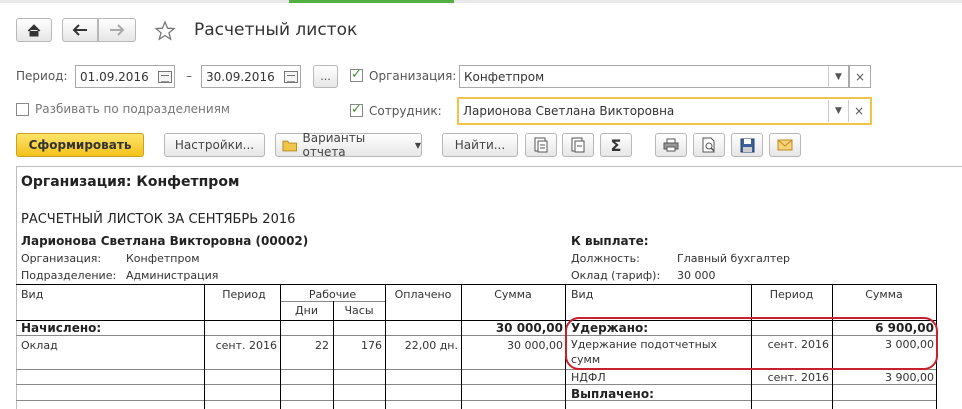  I want to click on back-button, so click(80, 30).